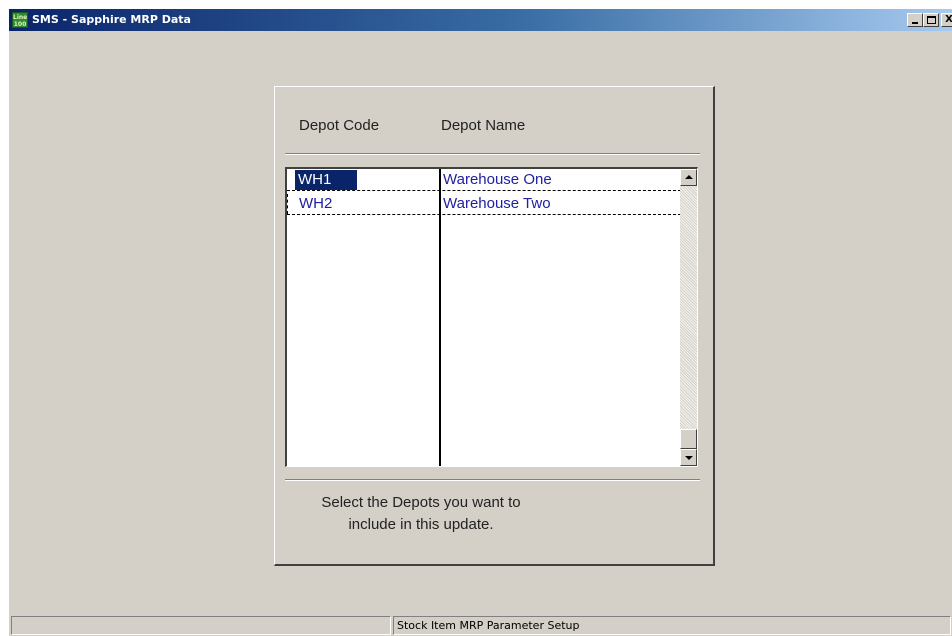  Describe the element at coordinates (20, 20) in the screenshot. I see `app-icon: Line 100` at that location.